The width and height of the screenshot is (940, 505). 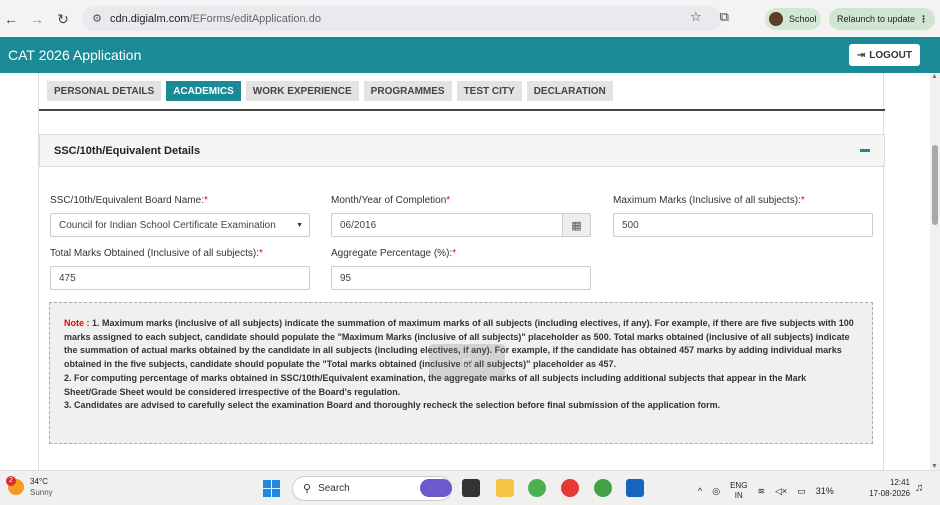 What do you see at coordinates (603, 488) in the screenshot?
I see `chrome-profile-3-icon` at bounding box center [603, 488].